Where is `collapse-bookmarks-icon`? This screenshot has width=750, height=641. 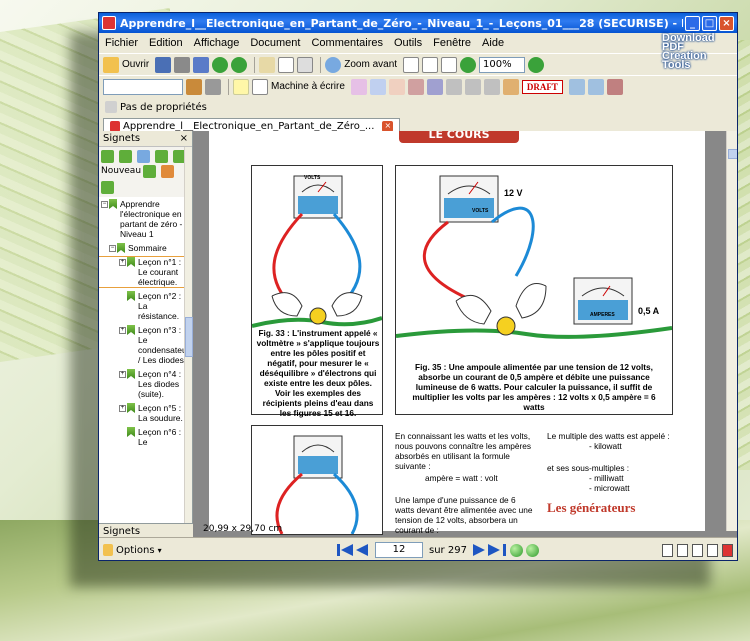
collapse-bookmarks-icon is located at coordinates (125, 156).